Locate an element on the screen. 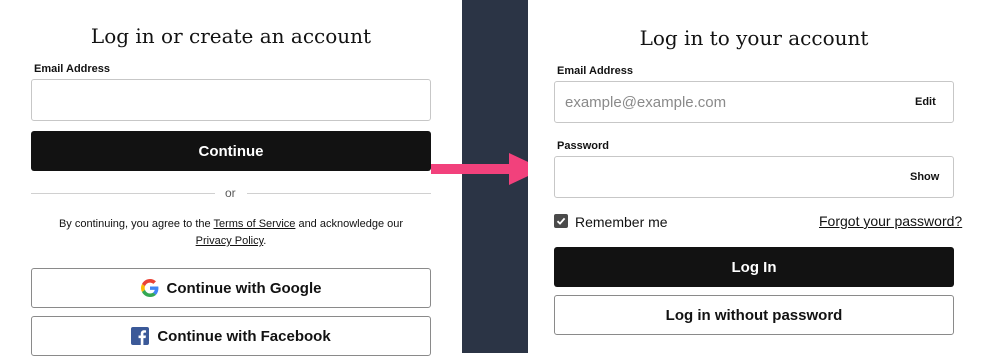 The image size is (998, 356). show-password-button: Show is located at coordinates (924, 177).